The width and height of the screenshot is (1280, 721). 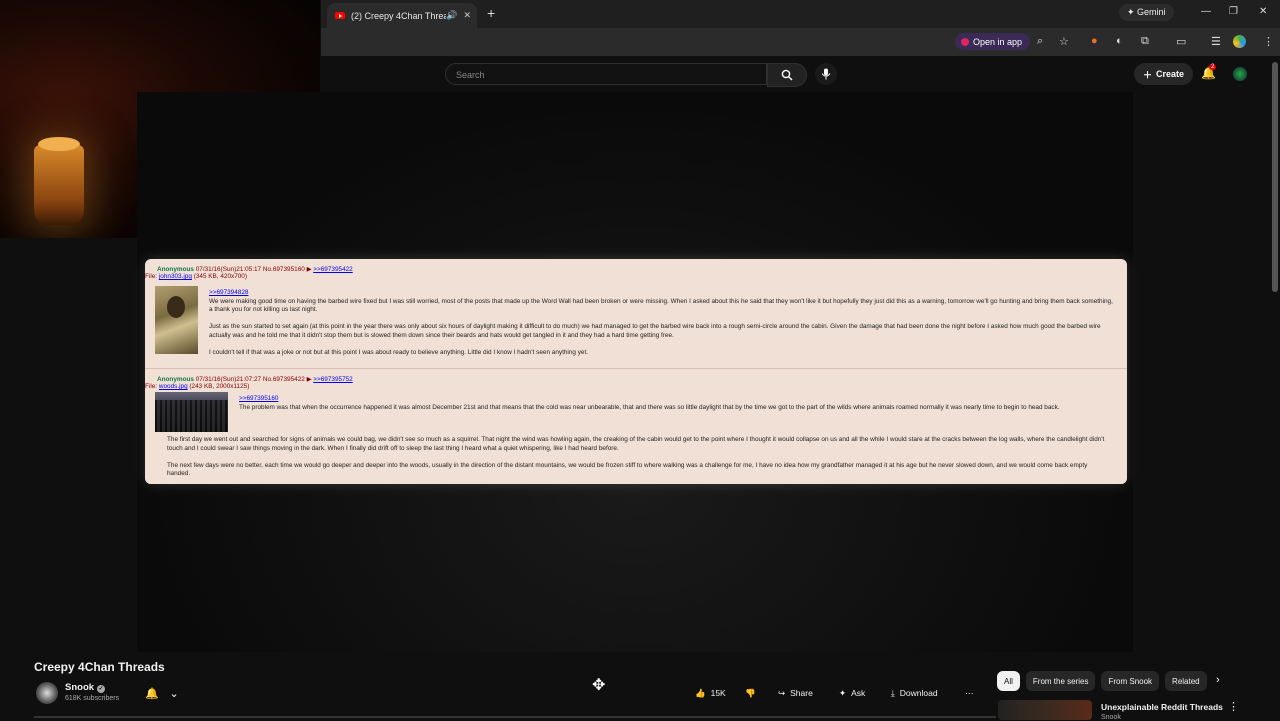 I want to click on chip-related: Related, so click(x=1186, y=681).